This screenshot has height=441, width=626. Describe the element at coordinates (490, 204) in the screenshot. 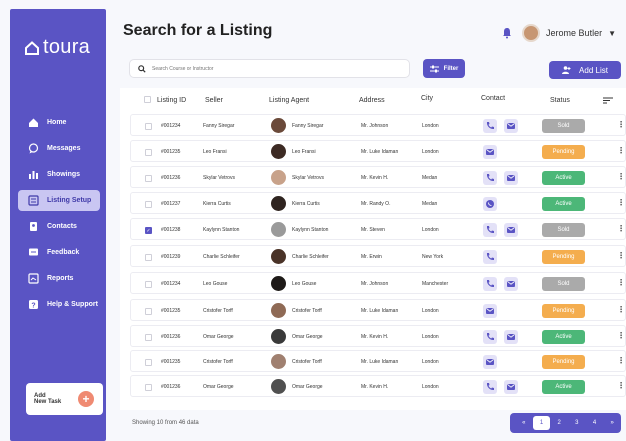

I see `whatsapp-icon` at that location.